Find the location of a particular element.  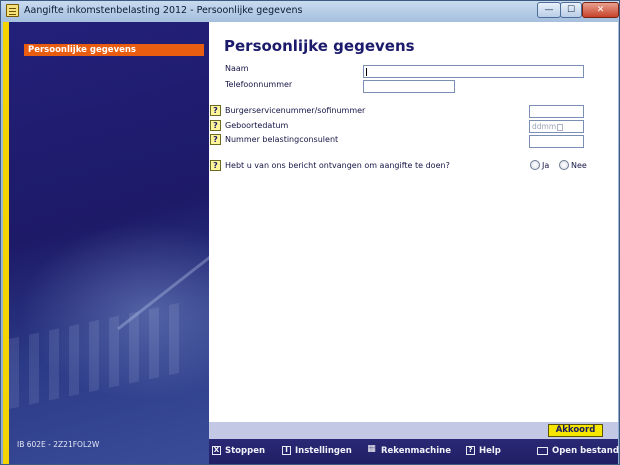

help-label: Help is located at coordinates (490, 451).